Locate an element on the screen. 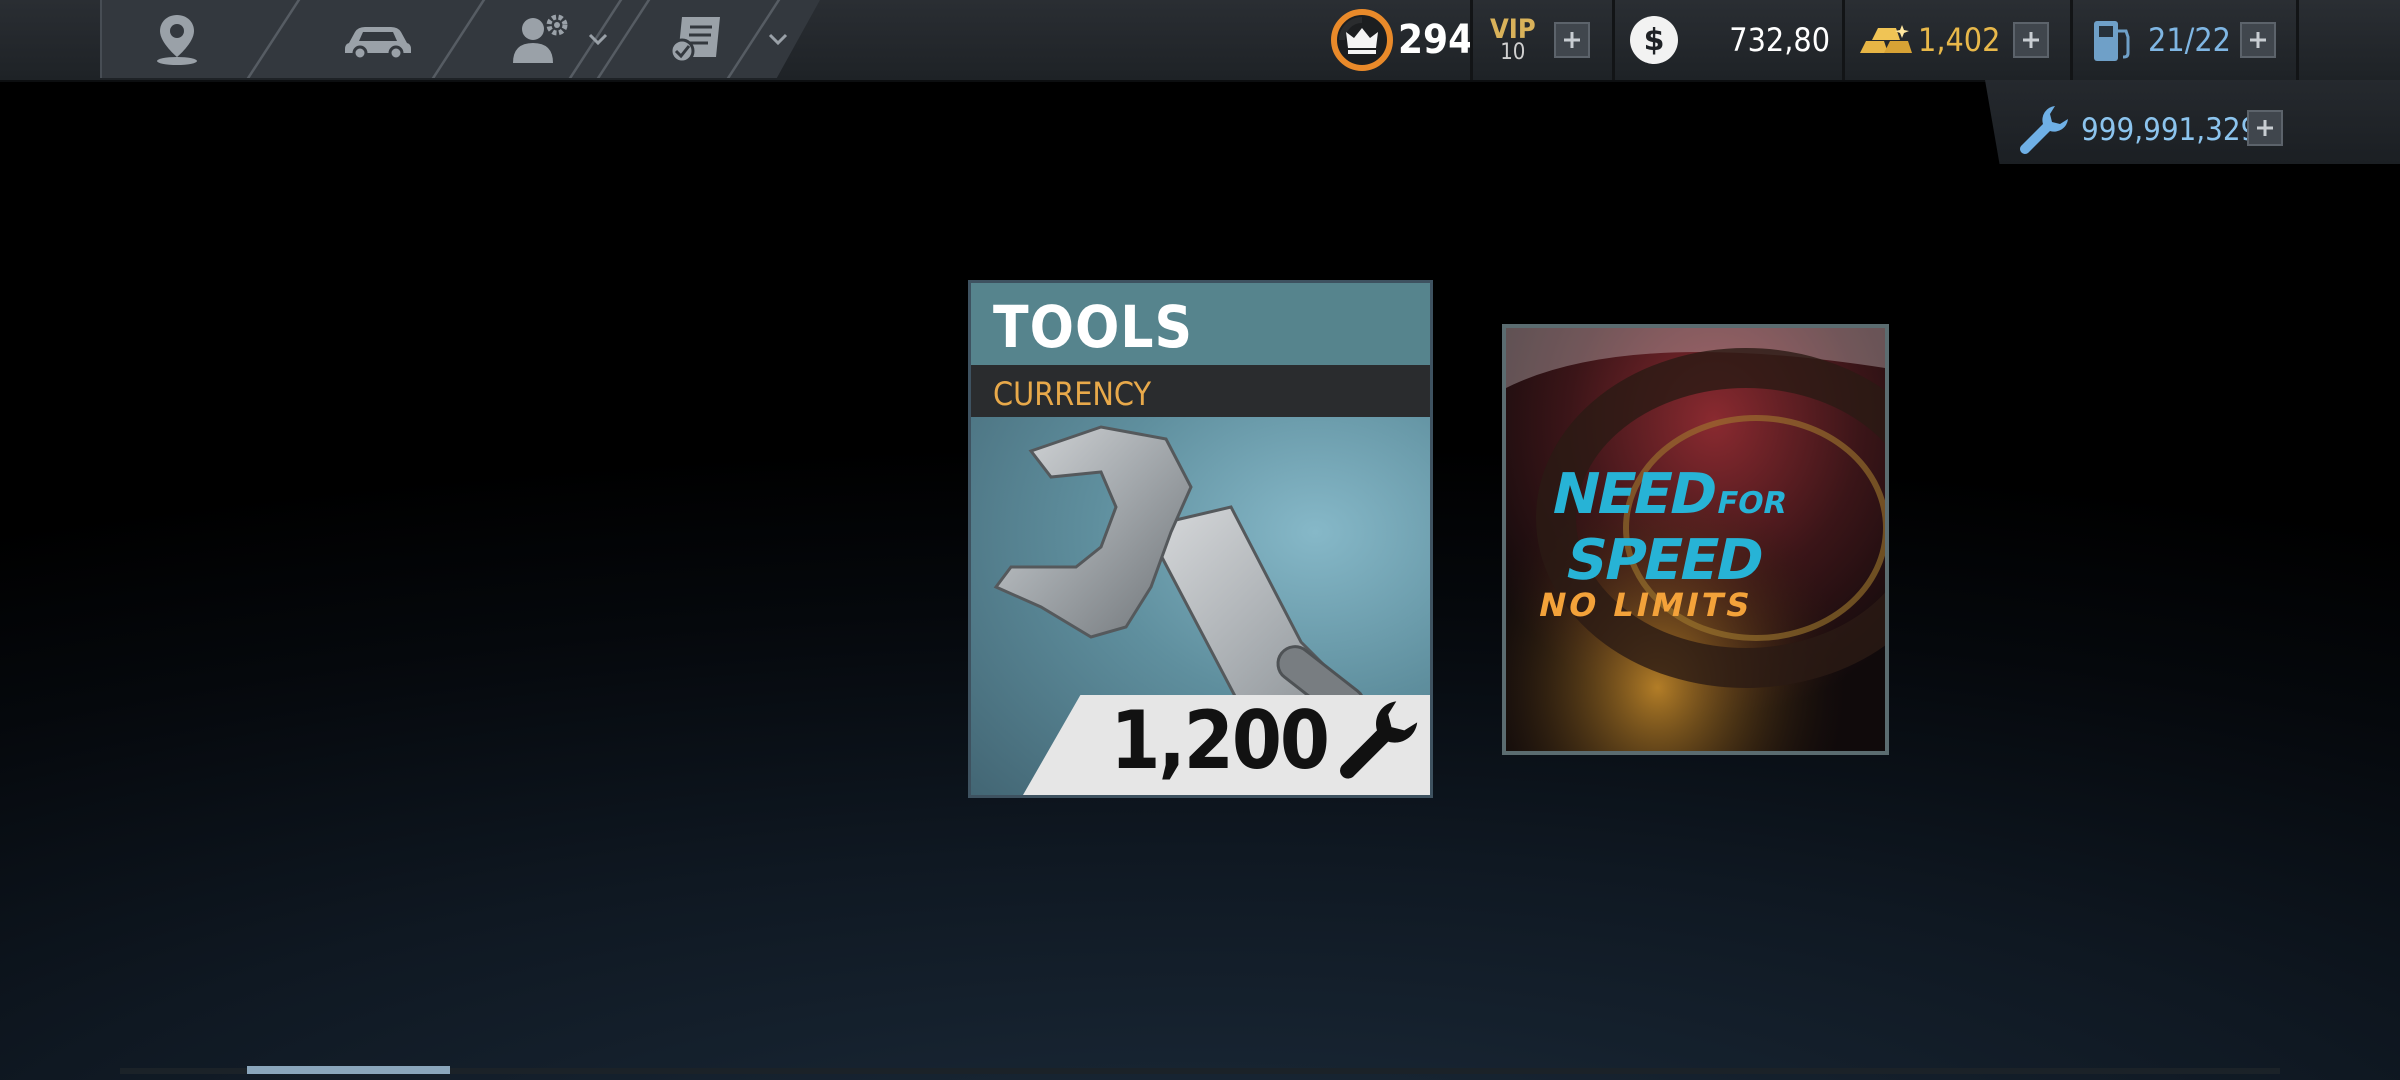 The image size is (2400, 1080). vip-badge: VIP 10 is located at coordinates (1513, 40).